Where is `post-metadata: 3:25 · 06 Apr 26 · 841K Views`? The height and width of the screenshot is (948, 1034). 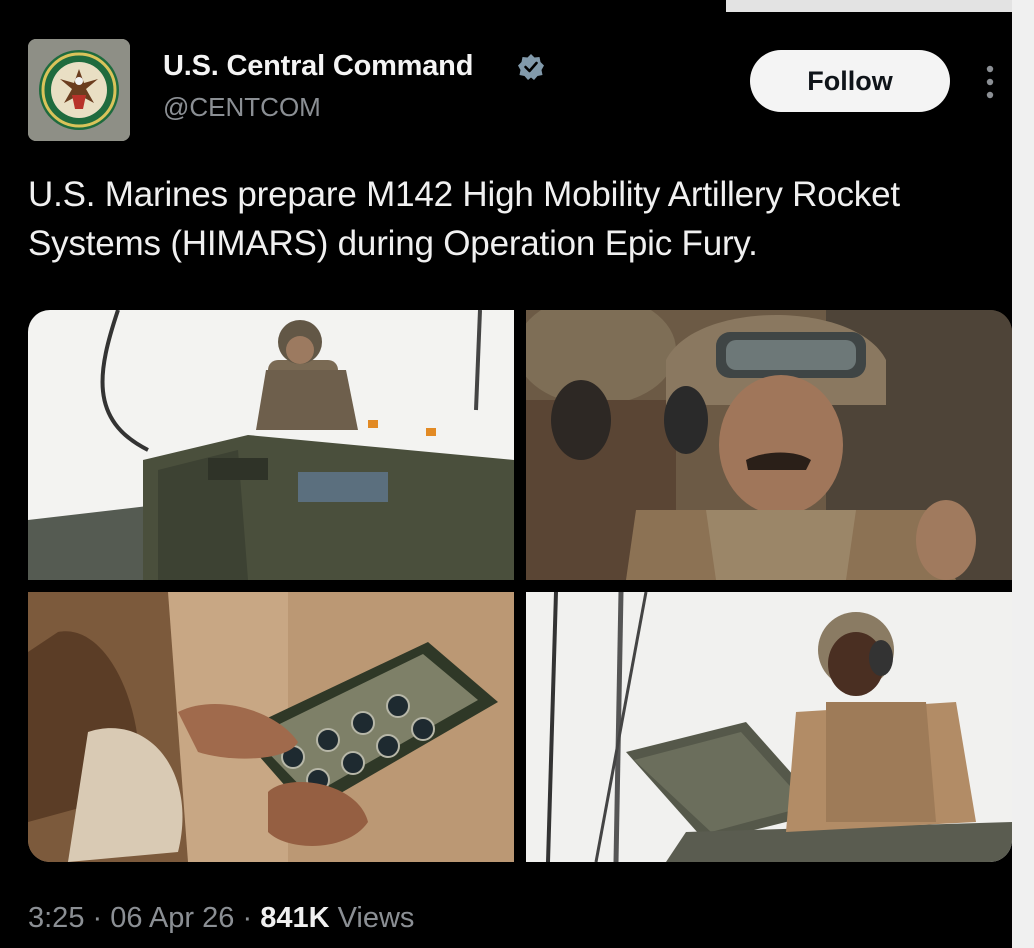
post-metadata: 3:25 · 06 Apr 26 · 841K Views is located at coordinates (221, 918).